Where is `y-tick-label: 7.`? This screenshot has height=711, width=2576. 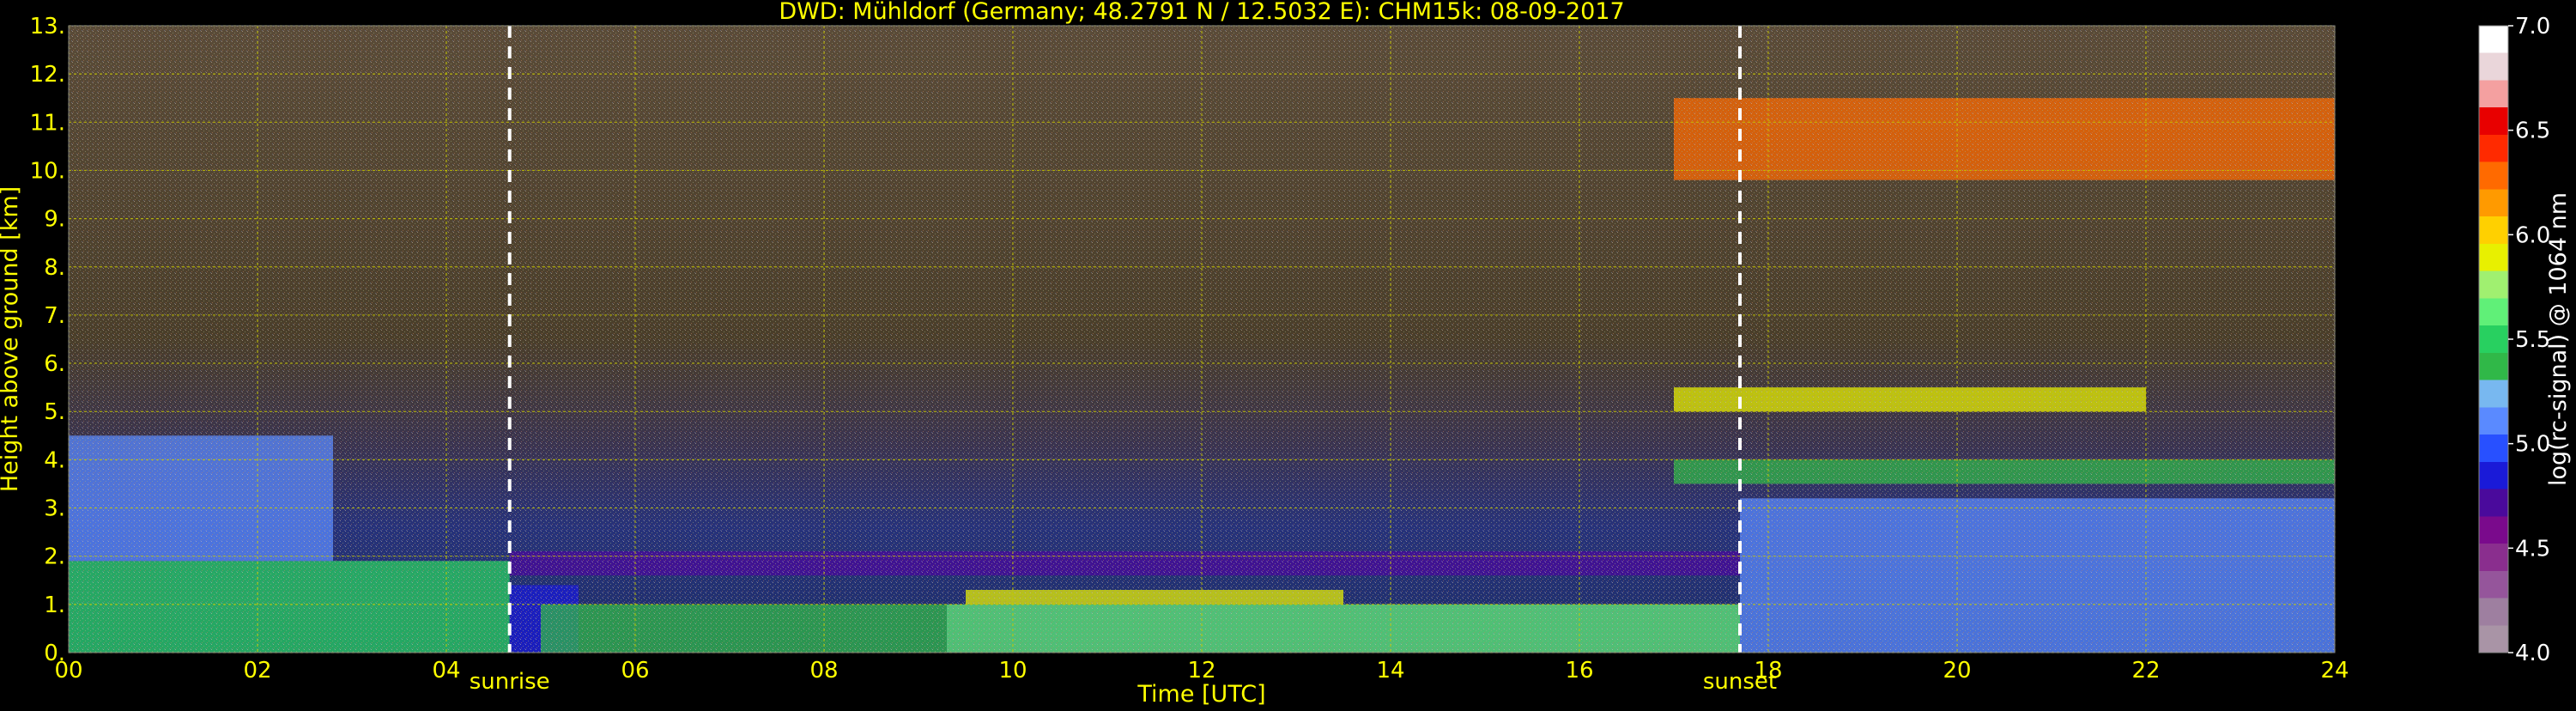 y-tick-label: 7. is located at coordinates (54, 316).